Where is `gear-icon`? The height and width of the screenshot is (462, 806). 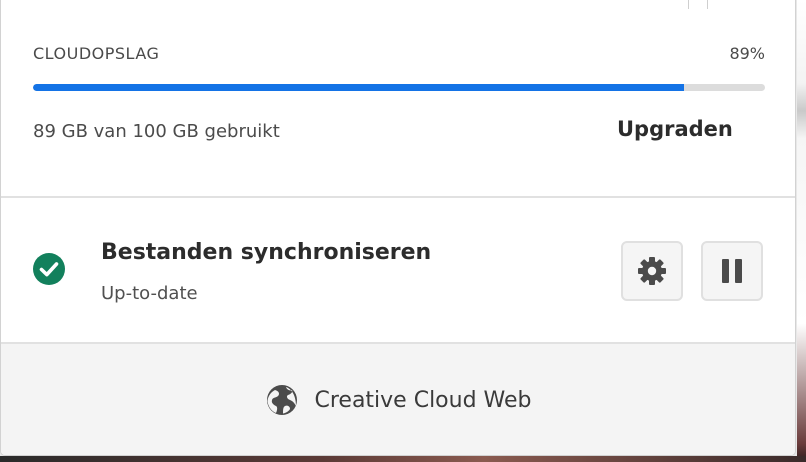
gear-icon is located at coordinates (652, 271).